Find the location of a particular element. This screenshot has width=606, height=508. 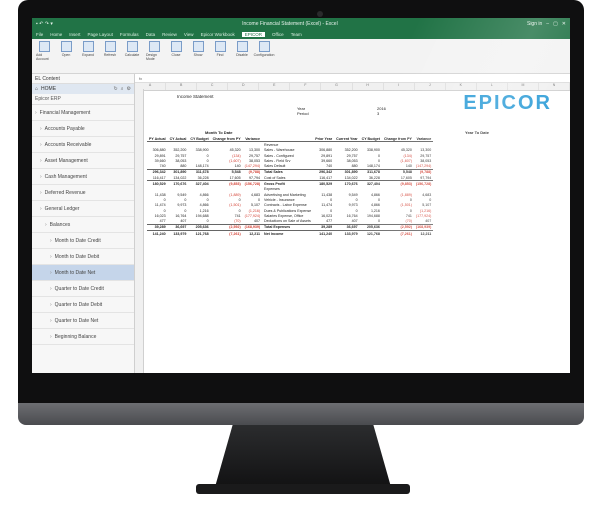

ribbon-button-close: Close is located at coordinates (176, 49).